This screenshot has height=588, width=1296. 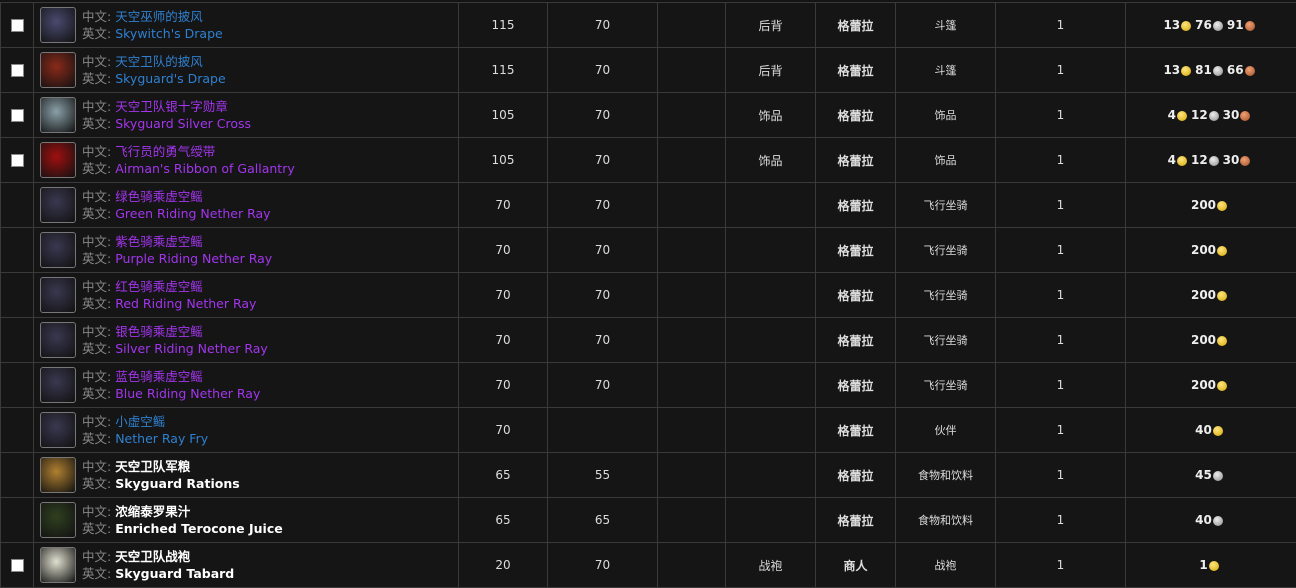 I want to click on price-gold: 13, so click(x=1171, y=25).